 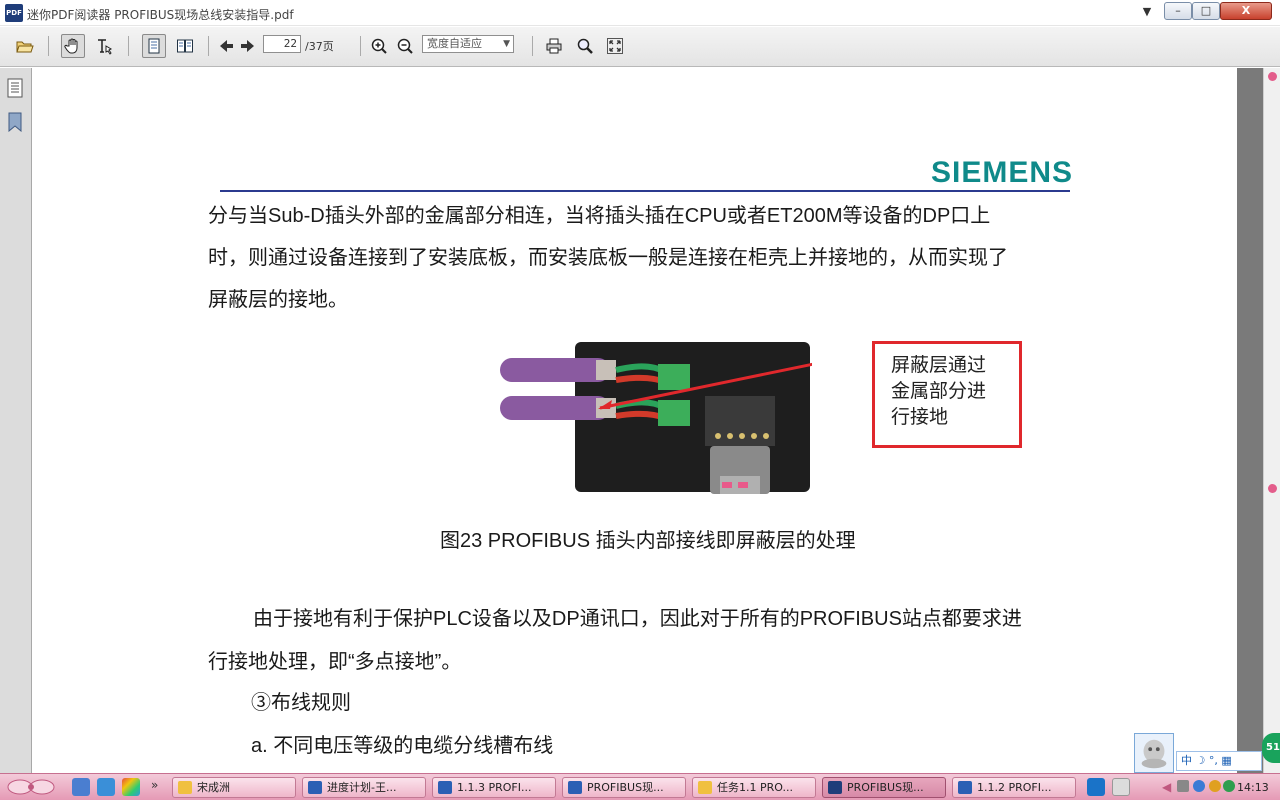 I want to click on paragraph-line: 行接地处理，即“多点接地”。, so click(x=335, y=662).